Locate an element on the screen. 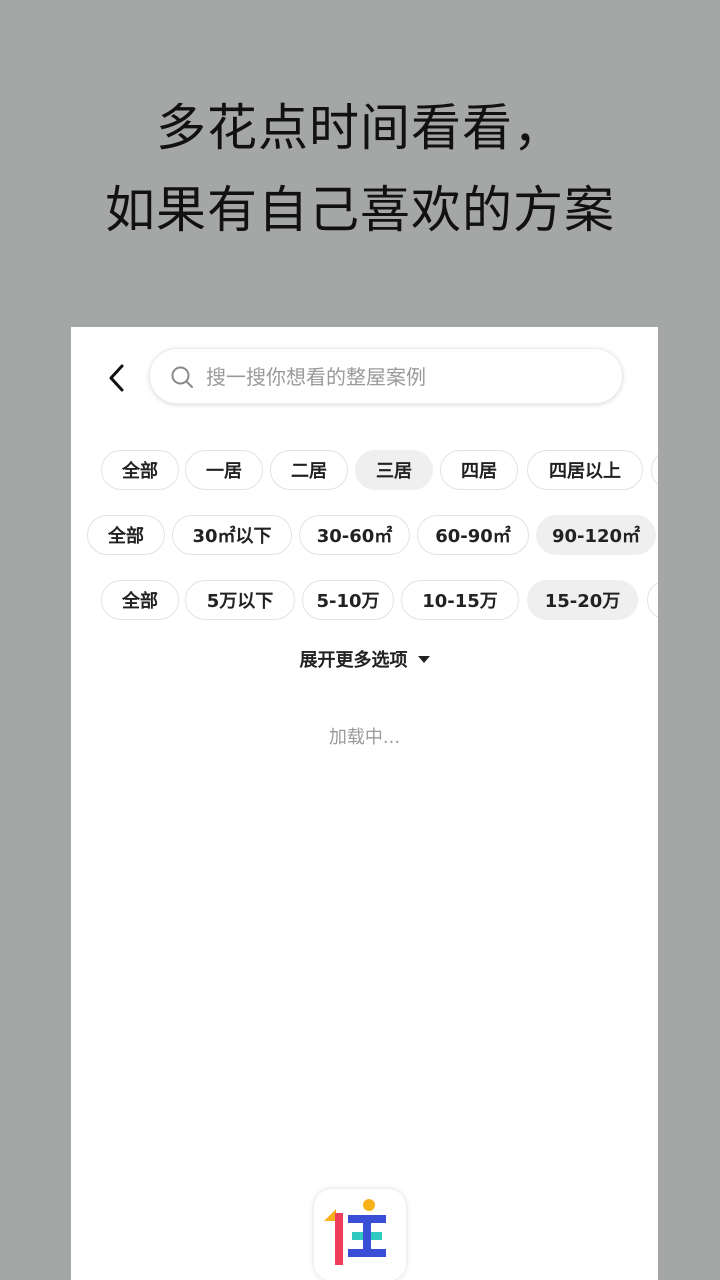 The width and height of the screenshot is (720, 1280). filter-chip-budget: 5-10万 is located at coordinates (348, 600).